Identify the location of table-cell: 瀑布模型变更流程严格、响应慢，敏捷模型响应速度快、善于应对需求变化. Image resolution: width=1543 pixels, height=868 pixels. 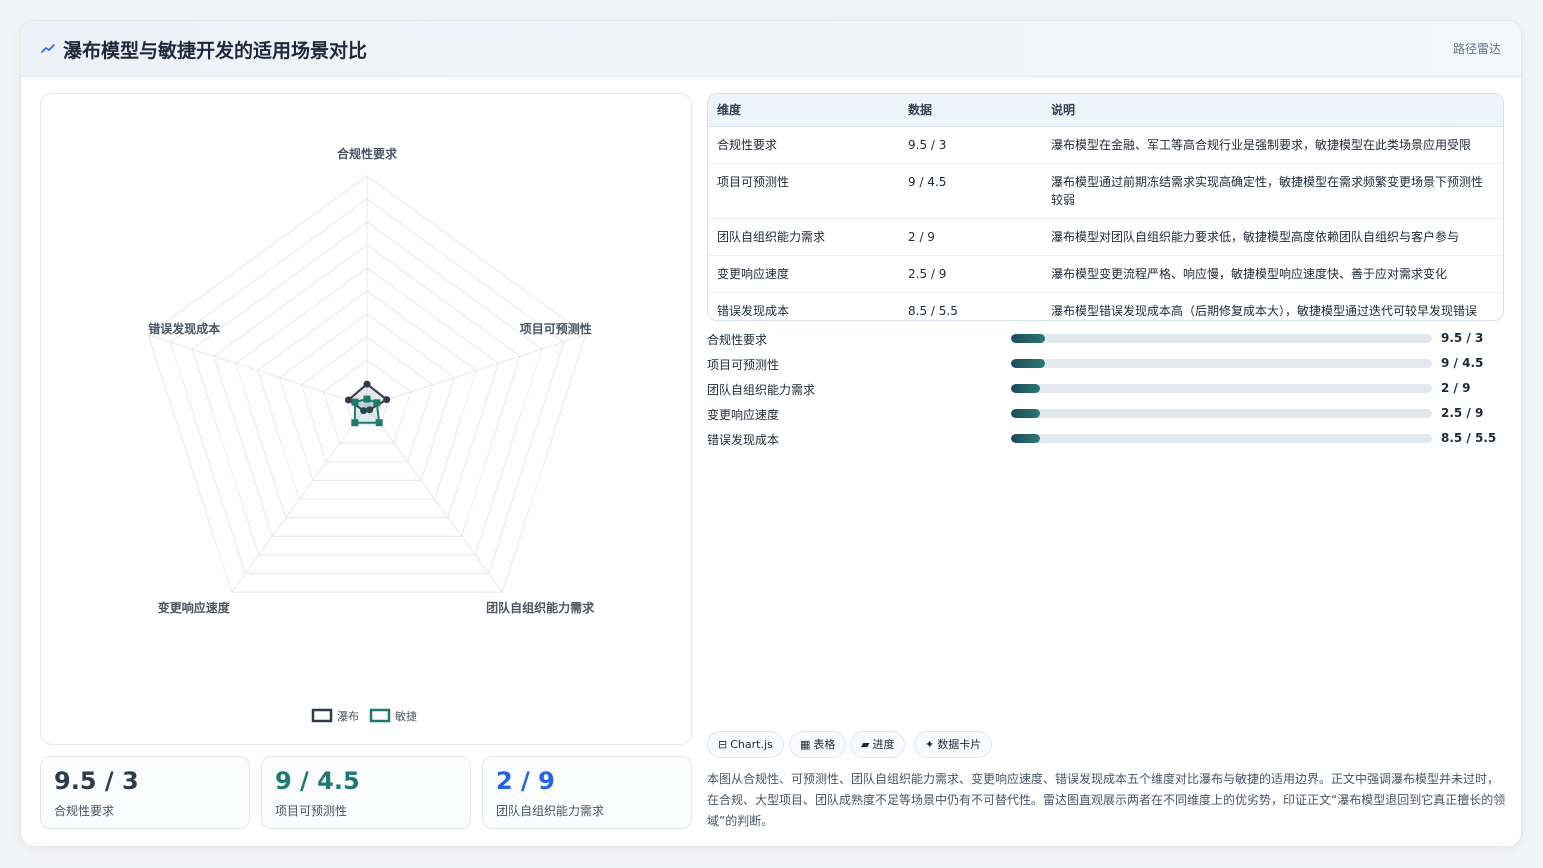
(1272, 274).